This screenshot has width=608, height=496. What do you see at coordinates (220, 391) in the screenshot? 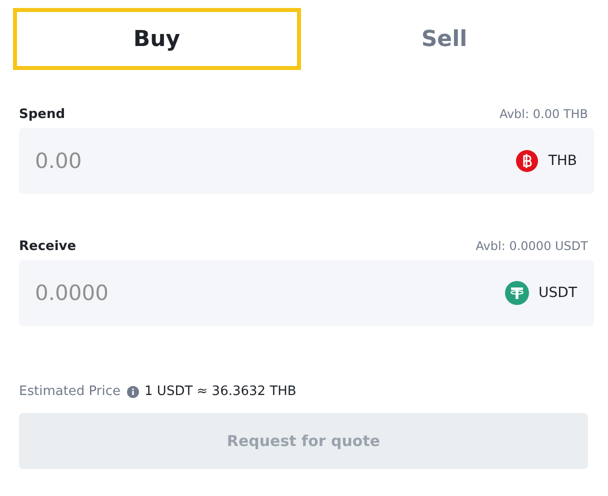
I see `estimated-price: 1 USDT ≈ 36.3632 THB` at bounding box center [220, 391].